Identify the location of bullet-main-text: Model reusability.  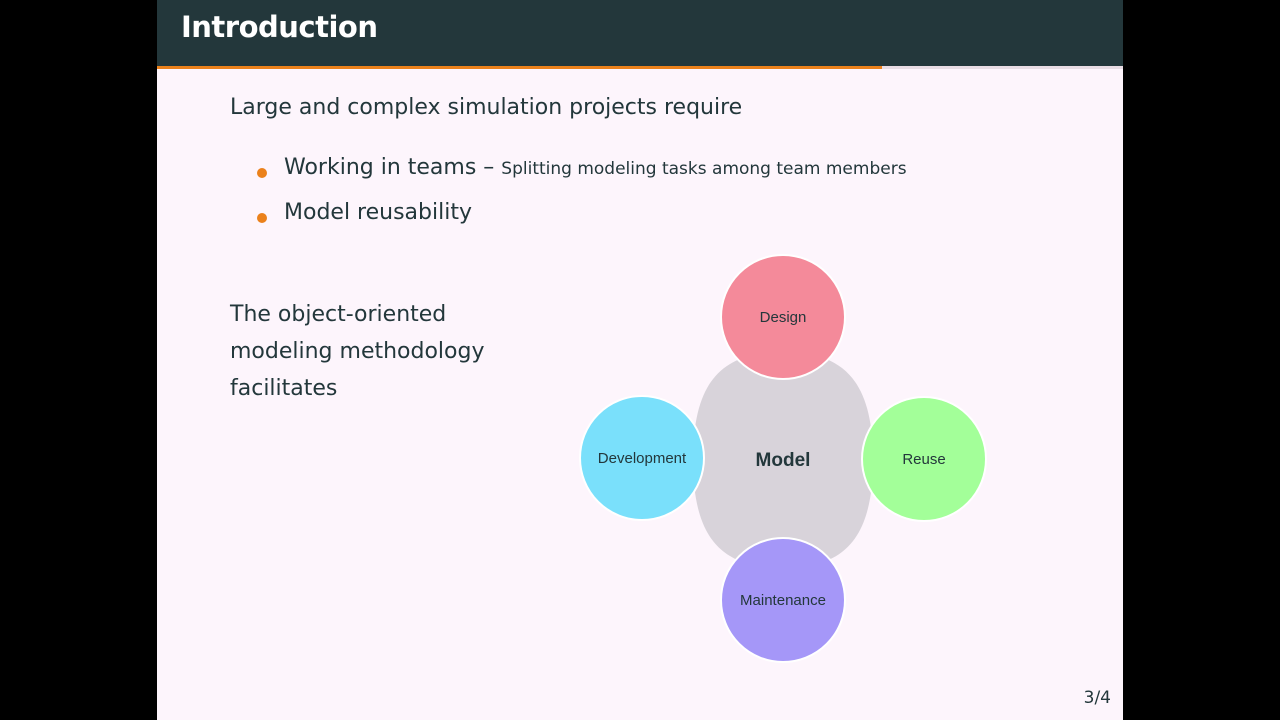
(378, 212).